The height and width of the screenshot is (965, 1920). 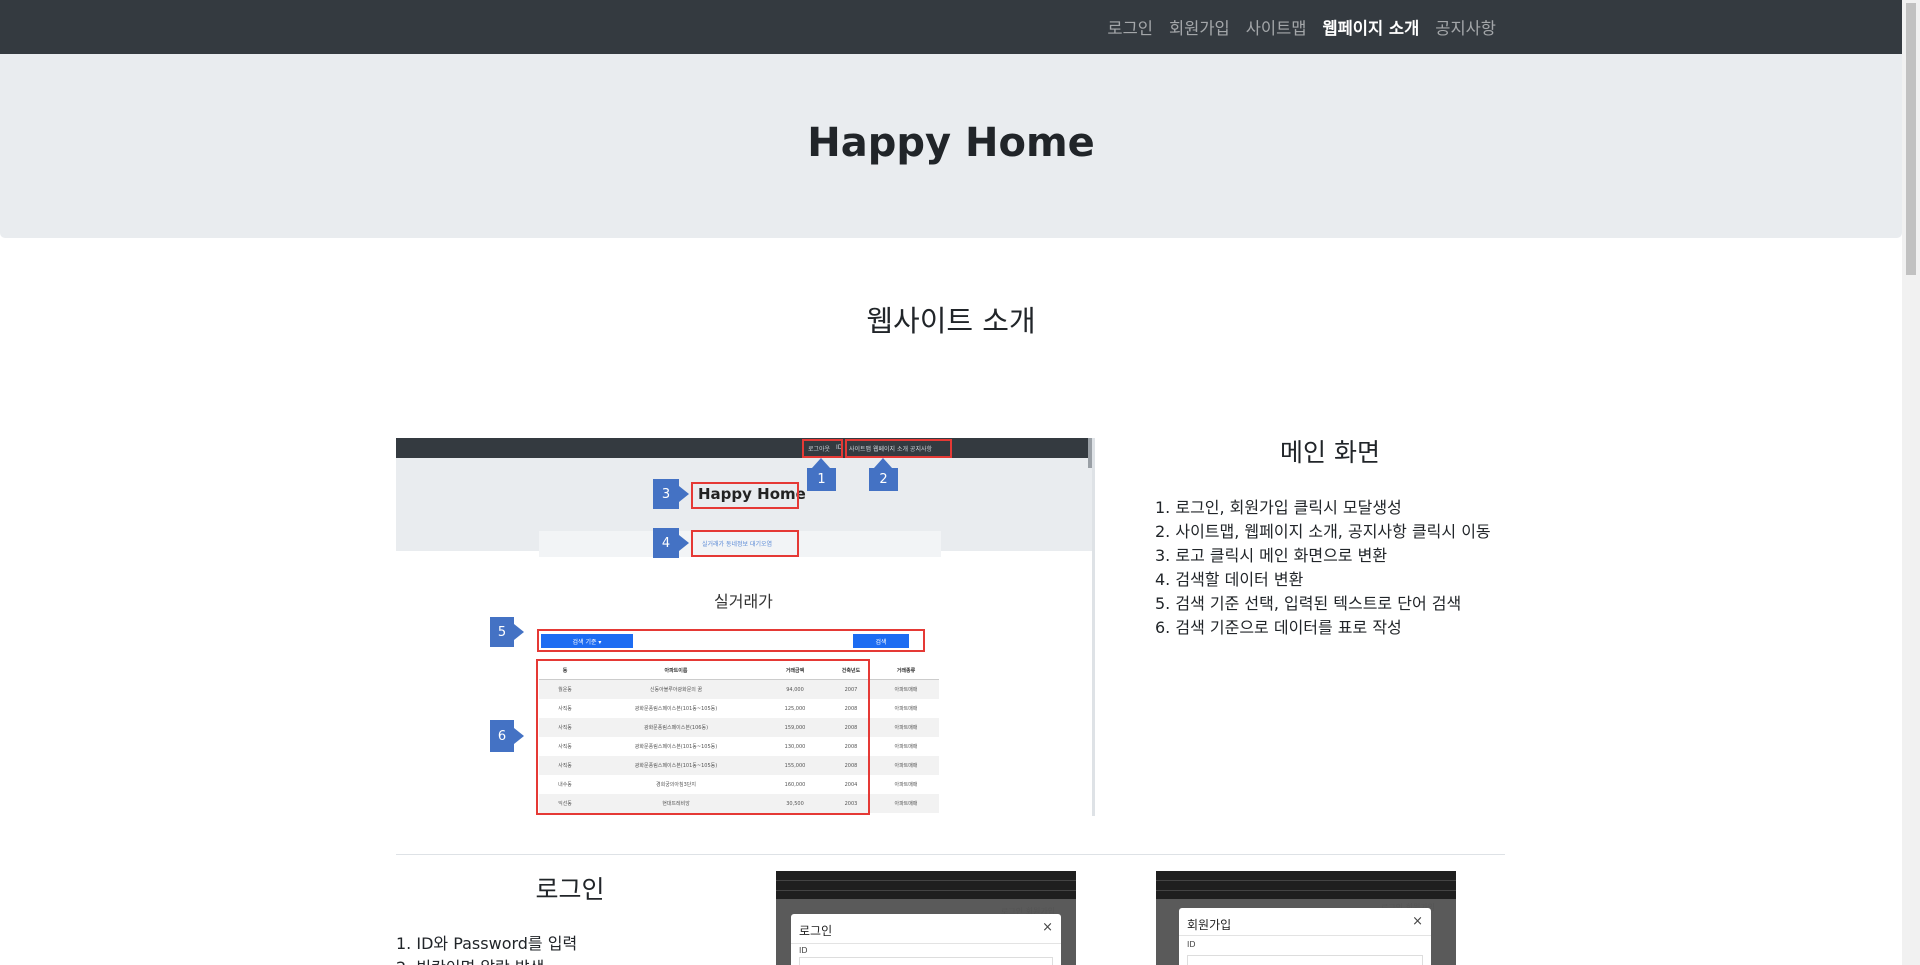 What do you see at coordinates (666, 543) in the screenshot?
I see `step-badge-4: 4` at bounding box center [666, 543].